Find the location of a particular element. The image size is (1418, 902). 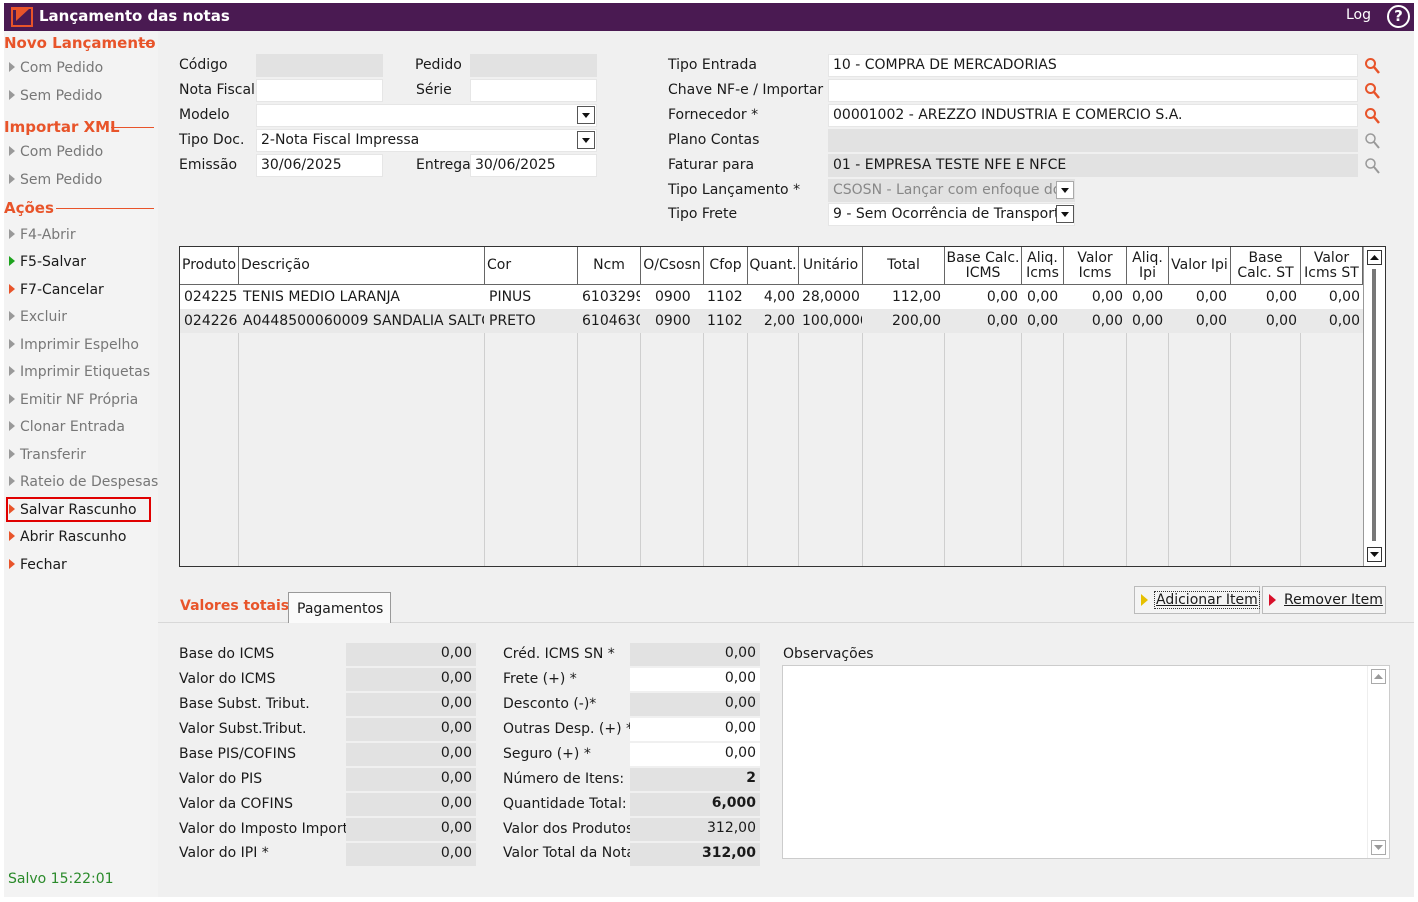

sidebar-item-excluir: Excluir is located at coordinates (38, 317).